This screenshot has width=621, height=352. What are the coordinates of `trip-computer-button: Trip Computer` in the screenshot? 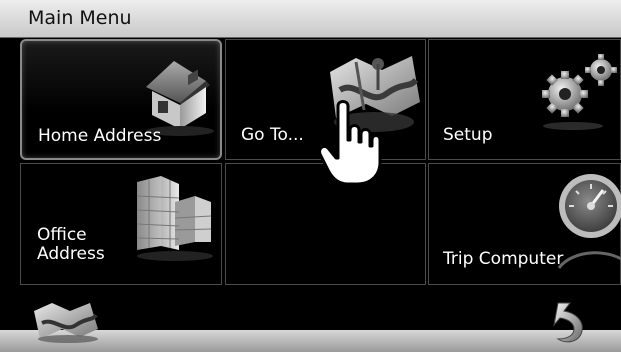 It's located at (524, 224).